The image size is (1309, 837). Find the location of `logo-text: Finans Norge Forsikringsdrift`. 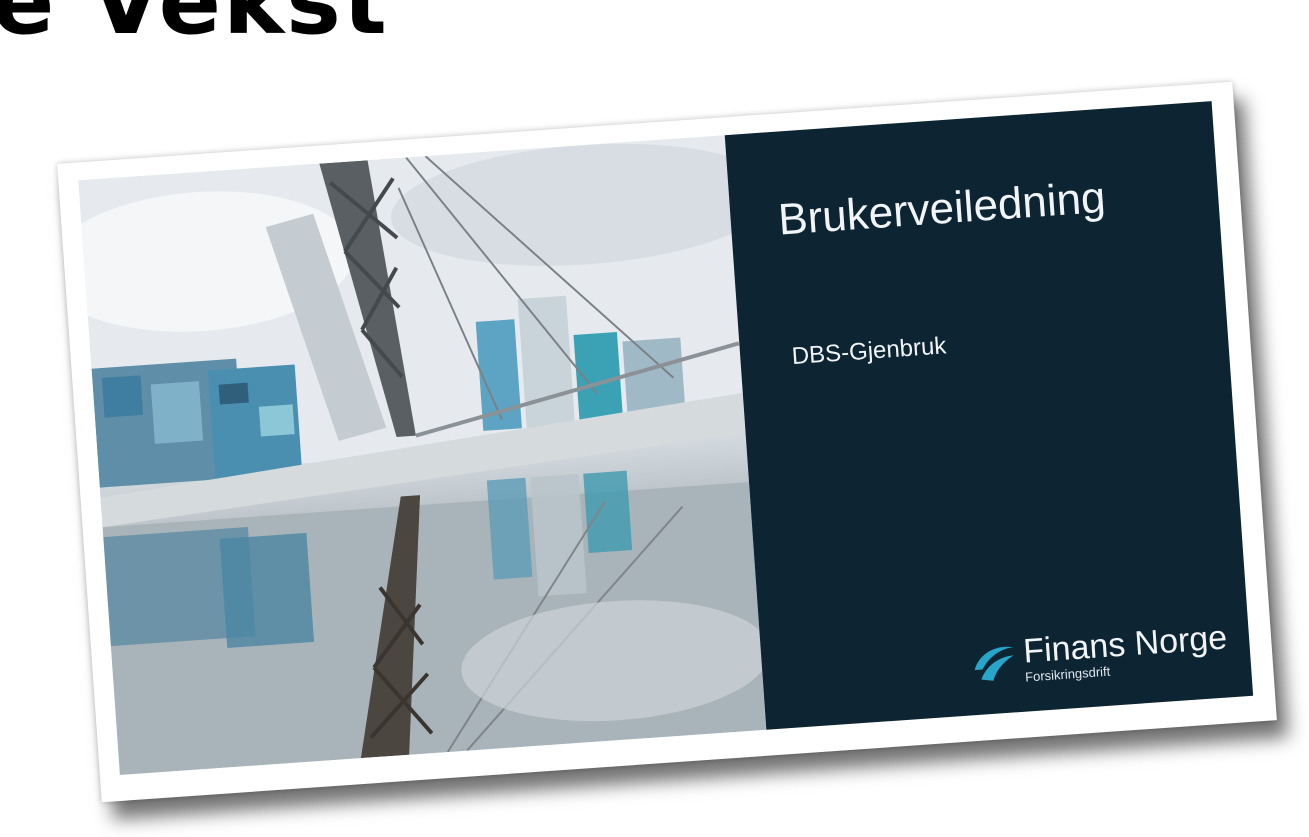

logo-text: Finans Norge Forsikringsdrift is located at coordinates (1125, 651).